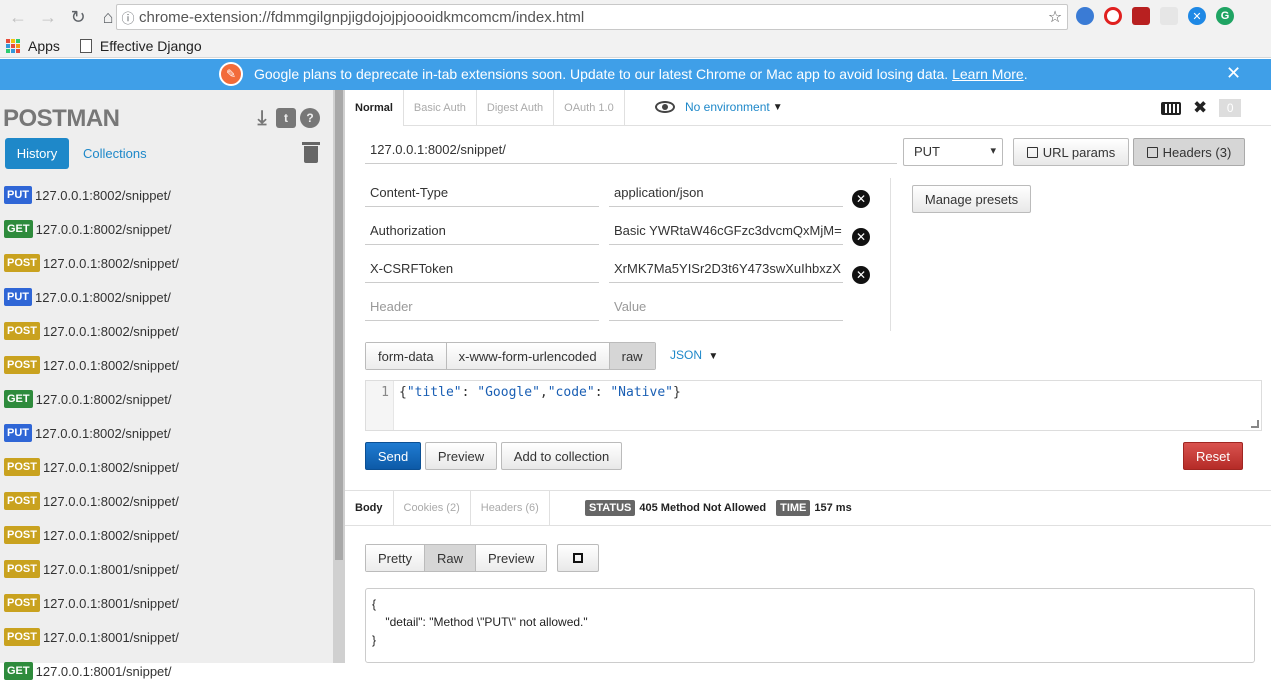  Describe the element at coordinates (286, 118) in the screenshot. I see `twitter-icon: t` at that location.